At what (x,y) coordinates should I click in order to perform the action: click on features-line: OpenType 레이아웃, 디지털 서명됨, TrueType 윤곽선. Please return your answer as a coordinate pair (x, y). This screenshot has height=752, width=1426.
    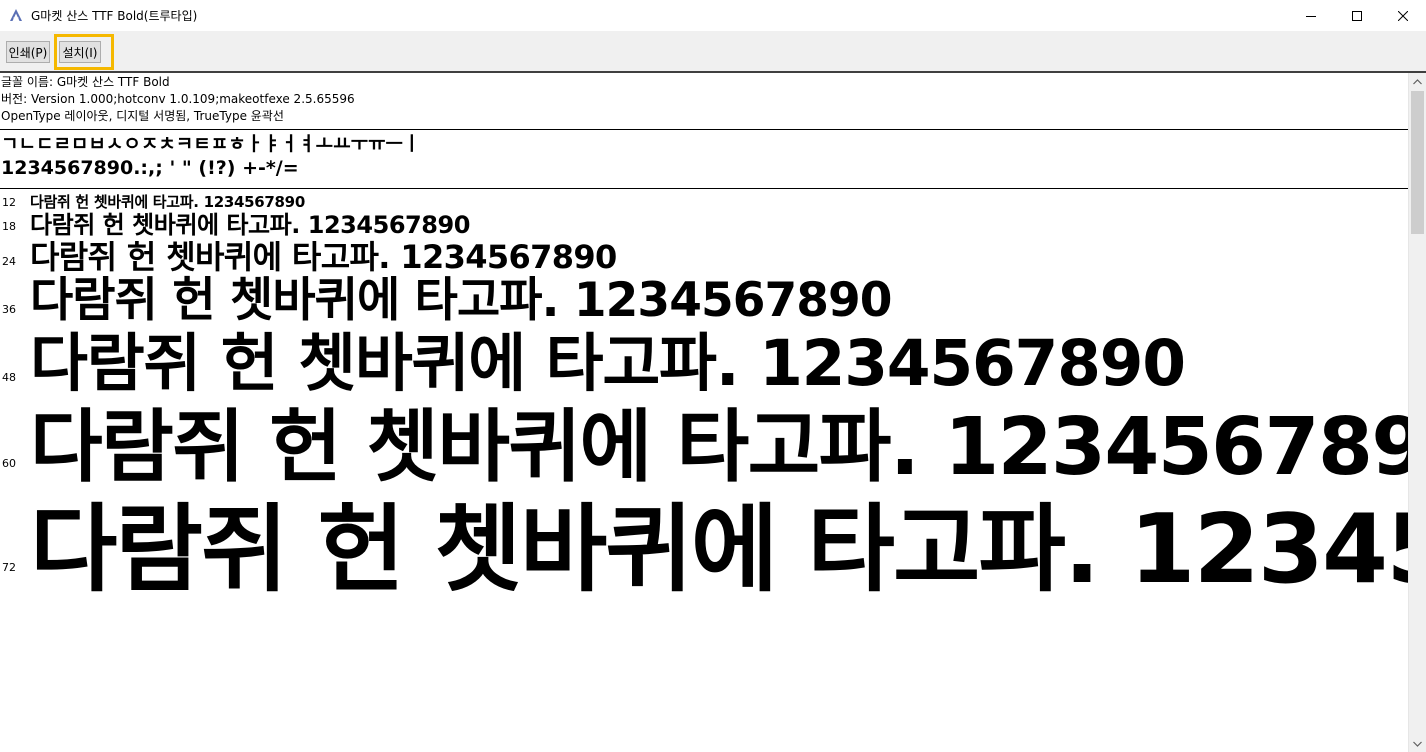
    Looking at the image, I should click on (142, 116).